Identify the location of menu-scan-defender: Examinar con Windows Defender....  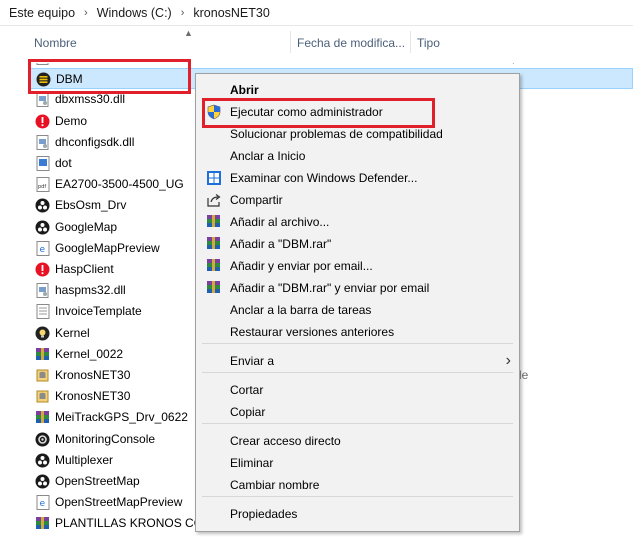
(357, 178).